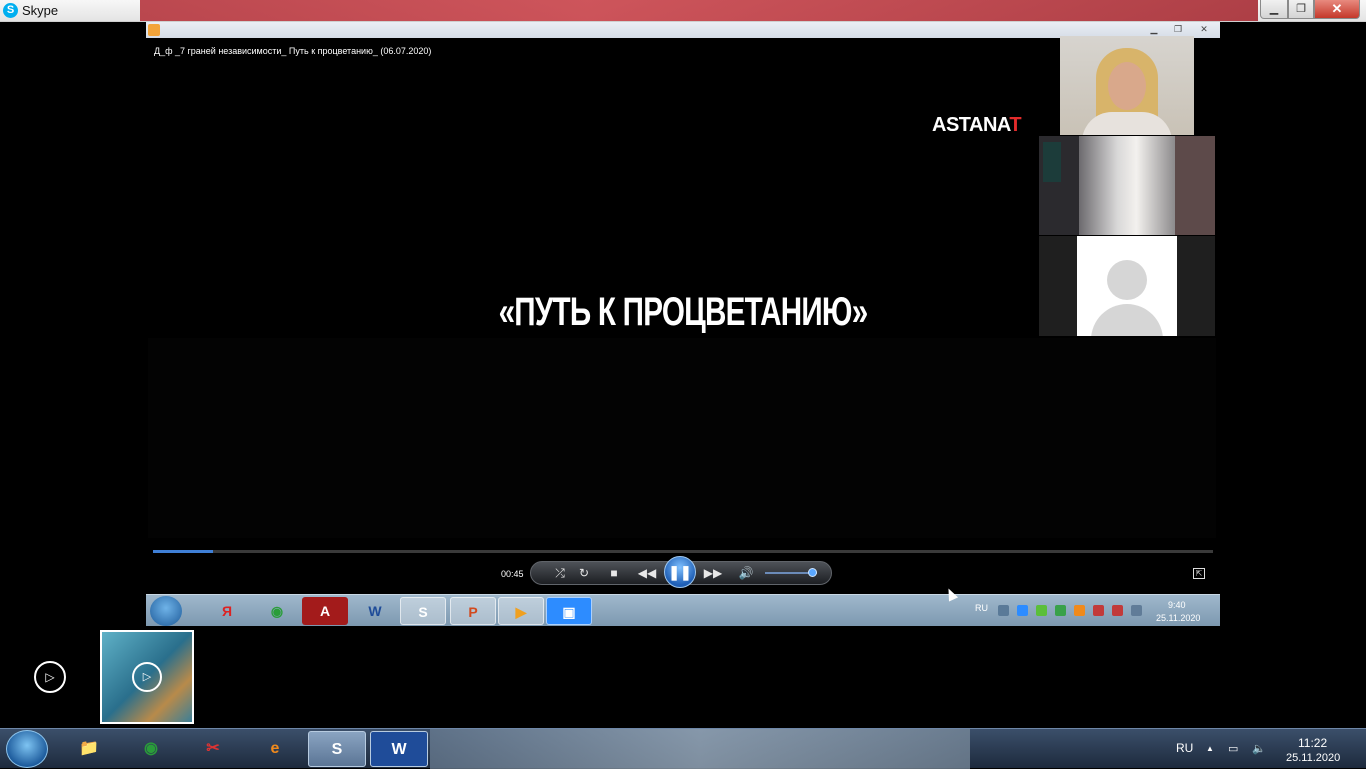 The width and height of the screenshot is (1366, 769). I want to click on shuffle-icon: ⤮, so click(560, 573).